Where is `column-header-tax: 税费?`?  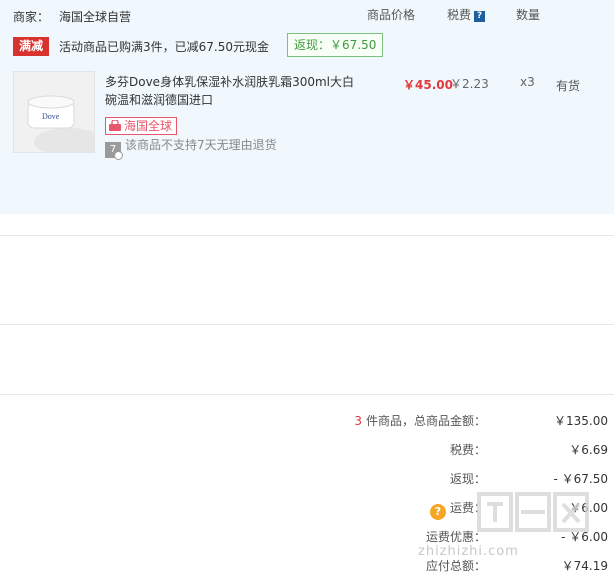
column-header-tax: 税费? is located at coordinates (466, 14).